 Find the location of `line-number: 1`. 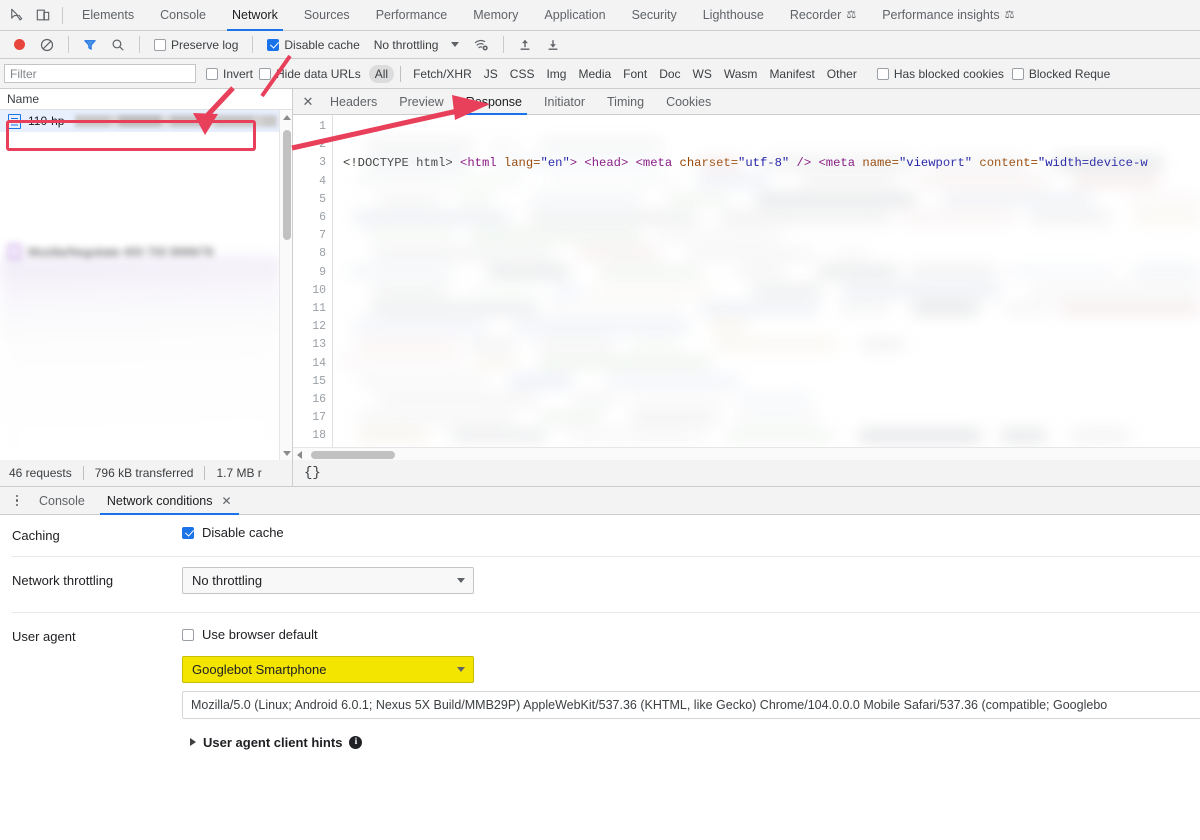

line-number: 1 is located at coordinates (322, 126).